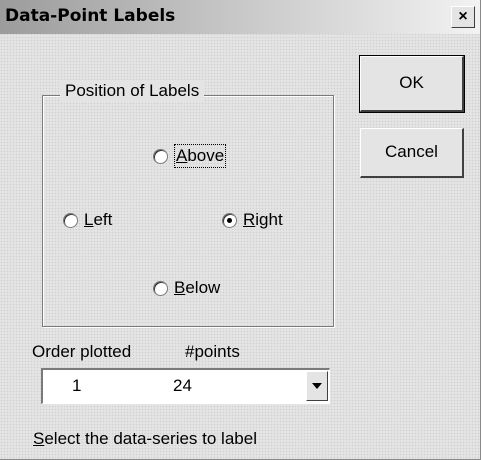 Image resolution: width=482 pixels, height=460 pixels. I want to click on position-group-label: Position of Labels, so click(132, 91).